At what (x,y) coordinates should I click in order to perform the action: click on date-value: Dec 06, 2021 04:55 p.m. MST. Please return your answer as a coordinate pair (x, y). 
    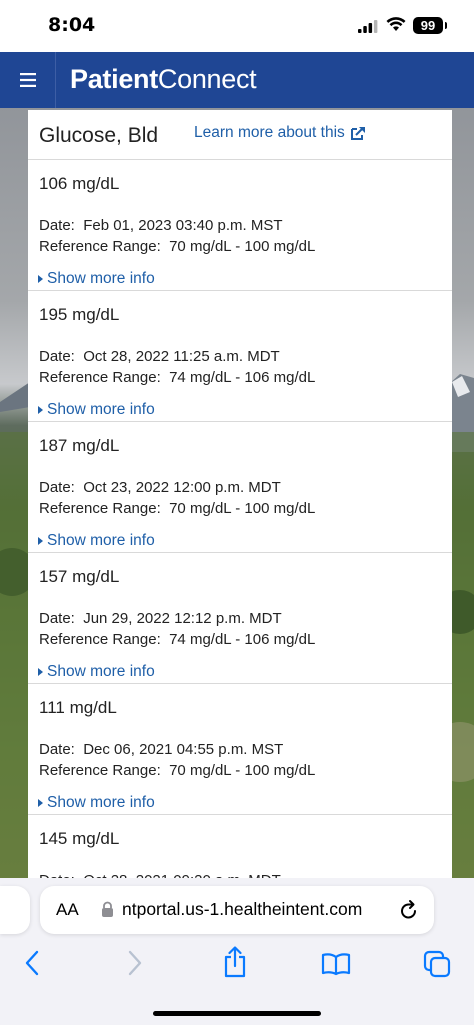
    Looking at the image, I should click on (183, 749).